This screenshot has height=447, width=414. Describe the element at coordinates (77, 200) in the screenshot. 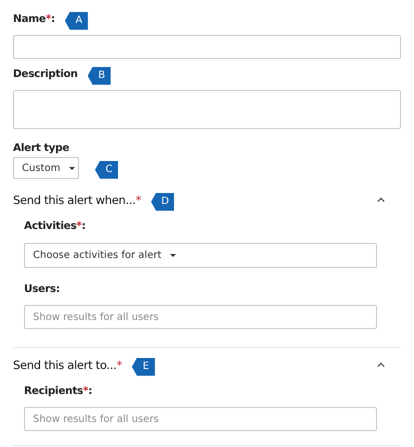

I see `section-title: Send this alert when...*` at that location.